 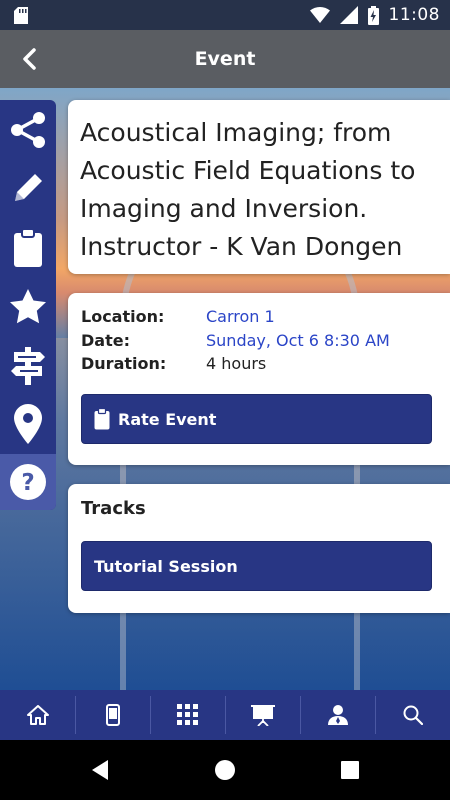 I want to click on search-icon, so click(x=413, y=715).